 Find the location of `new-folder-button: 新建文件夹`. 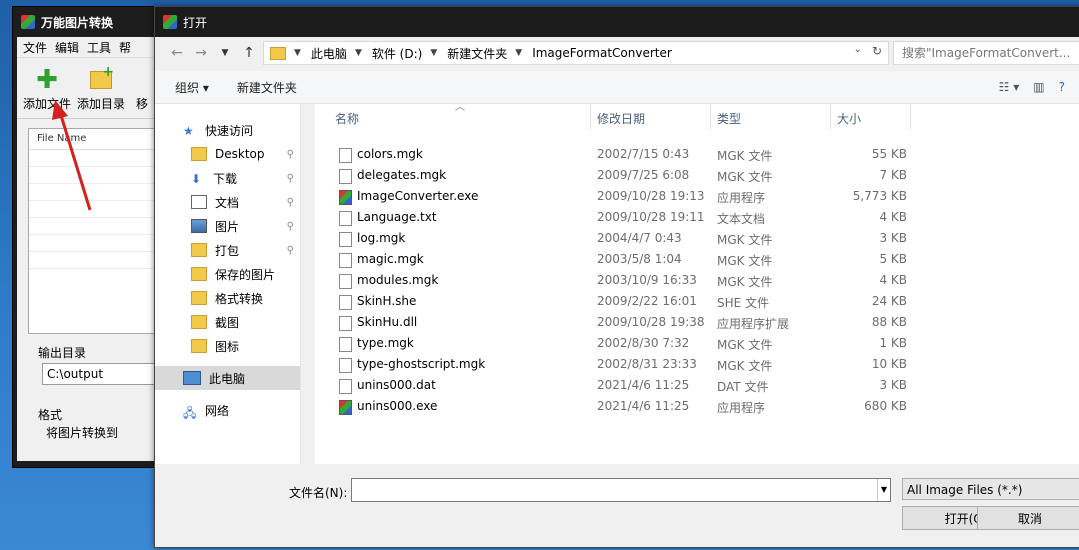

new-folder-button: 新建文件夹 is located at coordinates (267, 87).